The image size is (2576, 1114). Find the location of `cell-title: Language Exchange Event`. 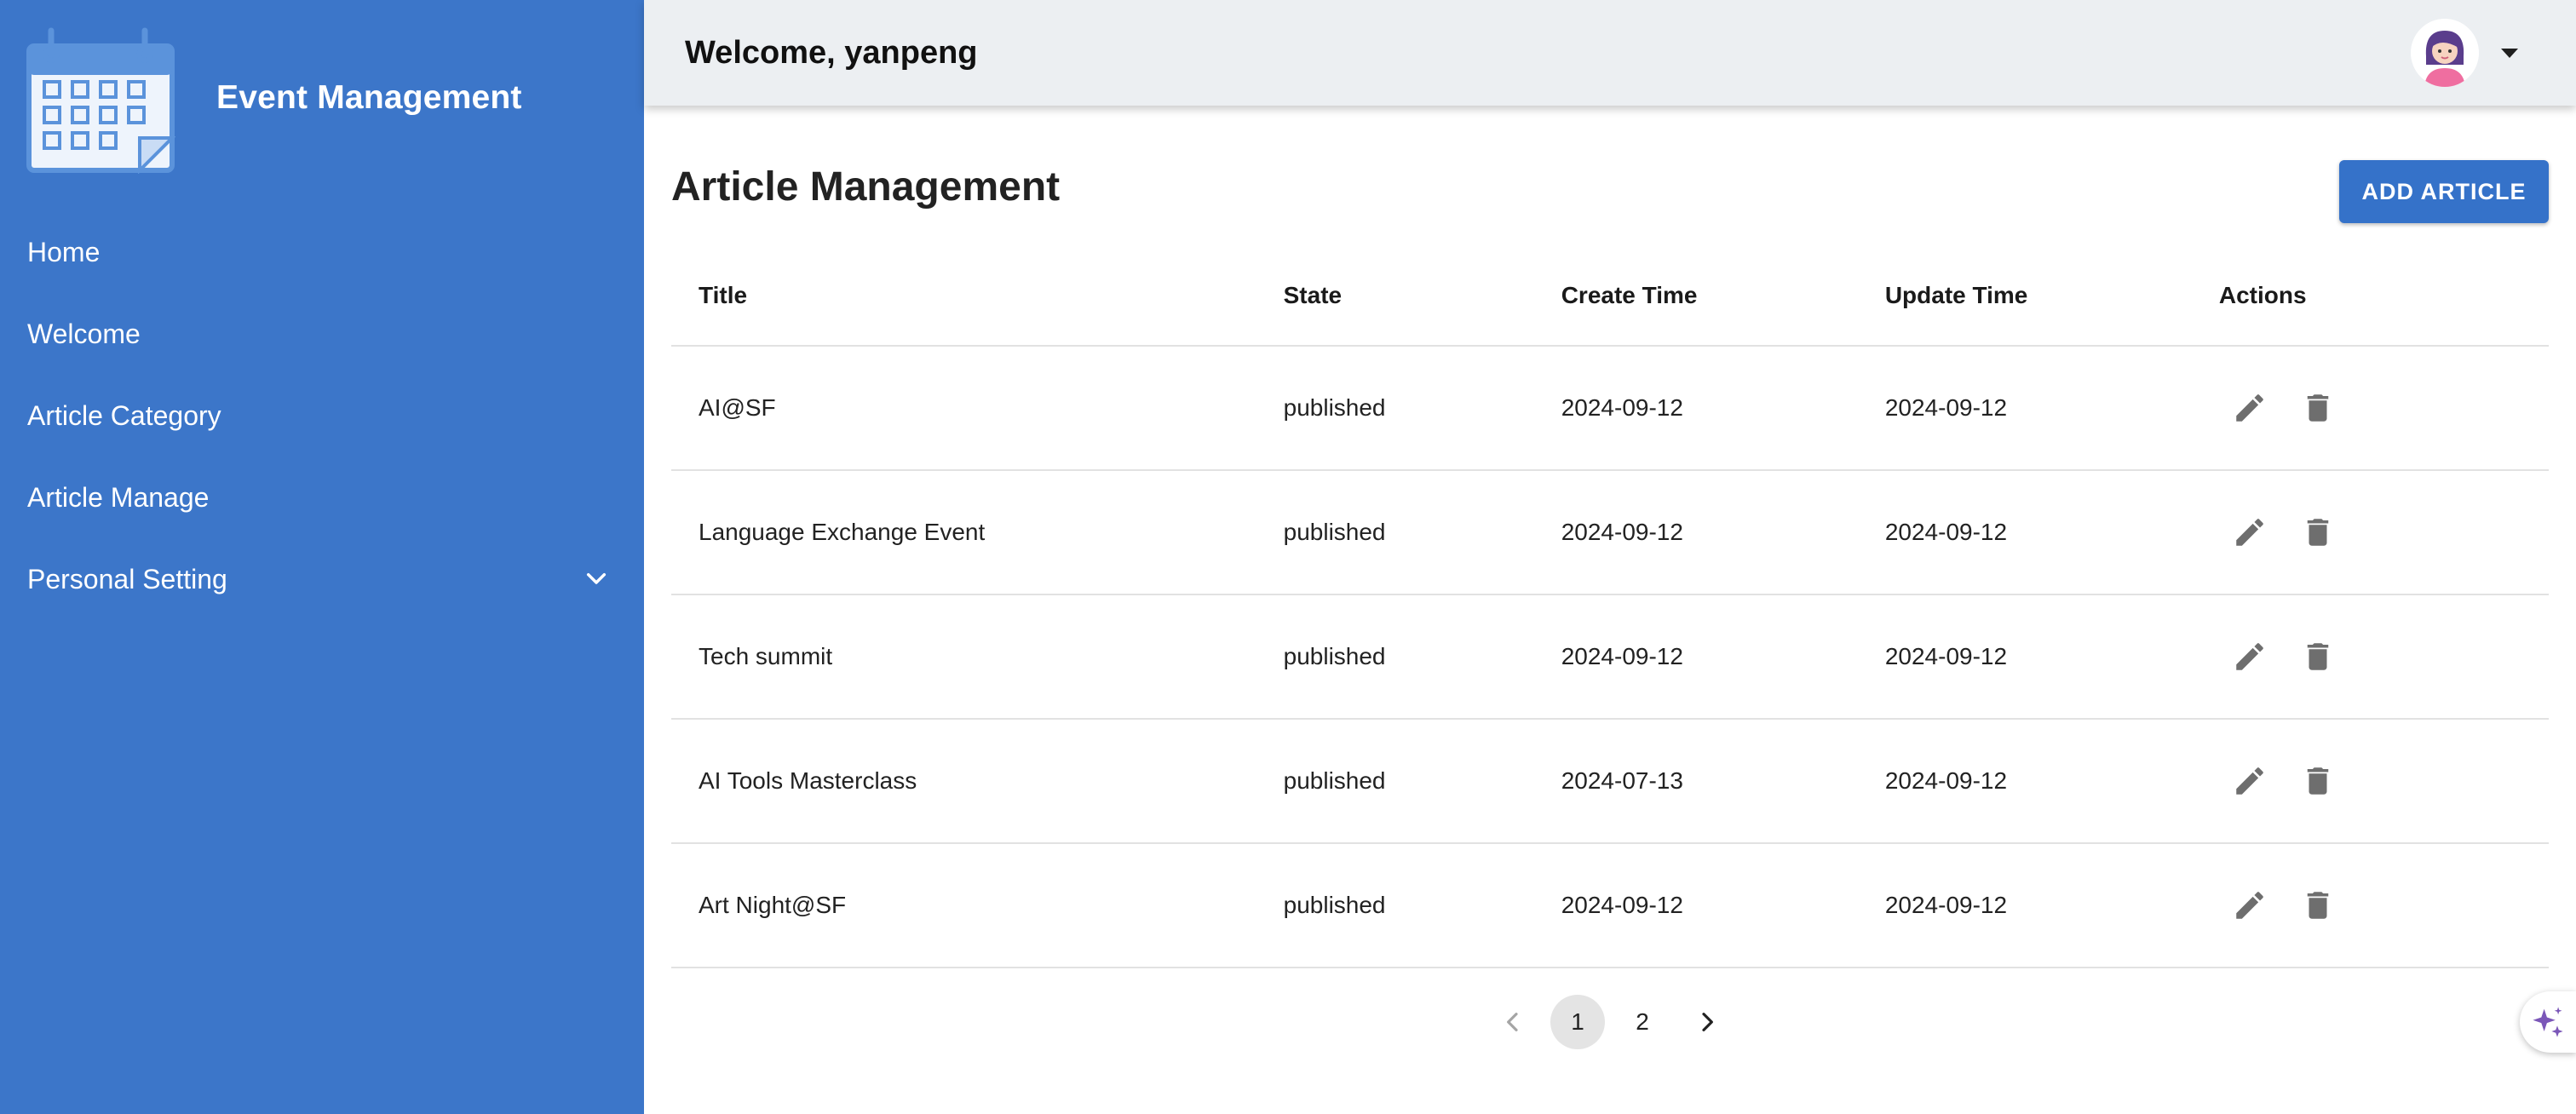

cell-title: Language Exchange Event is located at coordinates (964, 532).